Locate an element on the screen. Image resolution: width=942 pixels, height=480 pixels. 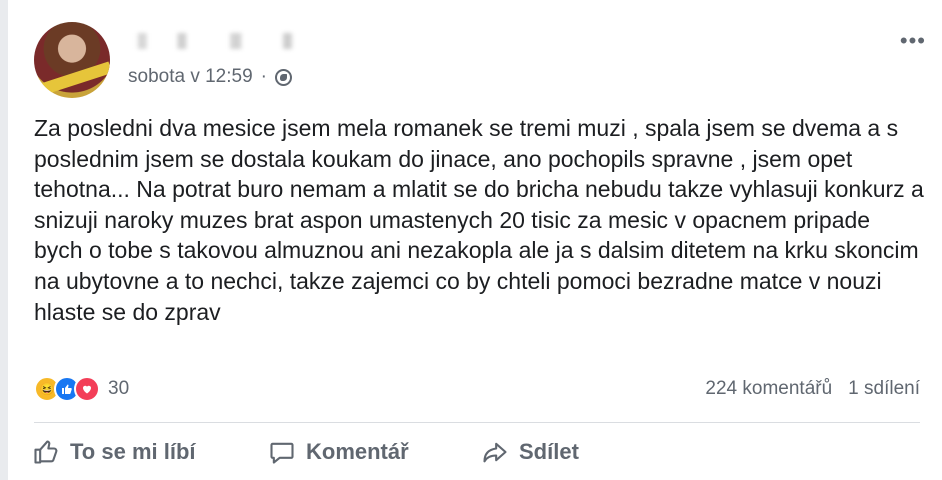
post-stats: 224 komentářů 1 sdílení is located at coordinates (812, 389).